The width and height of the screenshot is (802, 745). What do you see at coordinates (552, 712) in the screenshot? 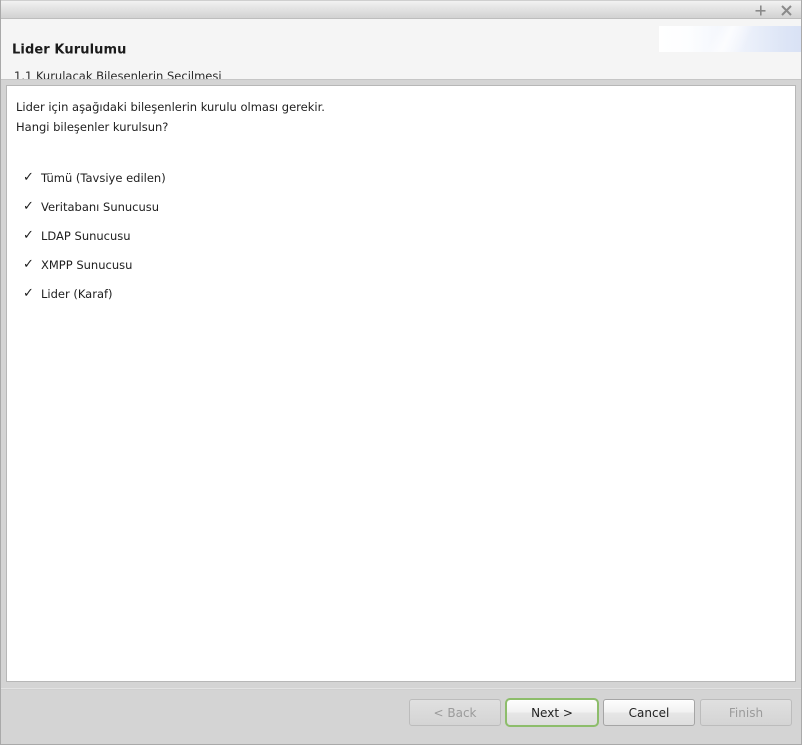
I see `next-button: Next >` at bounding box center [552, 712].